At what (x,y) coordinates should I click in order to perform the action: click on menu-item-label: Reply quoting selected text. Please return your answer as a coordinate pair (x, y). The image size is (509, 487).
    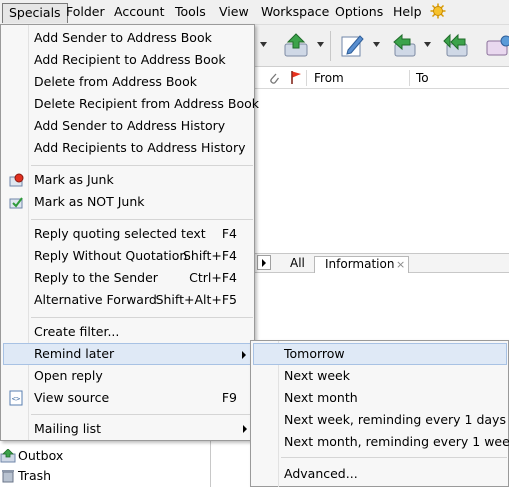
    Looking at the image, I should click on (120, 233).